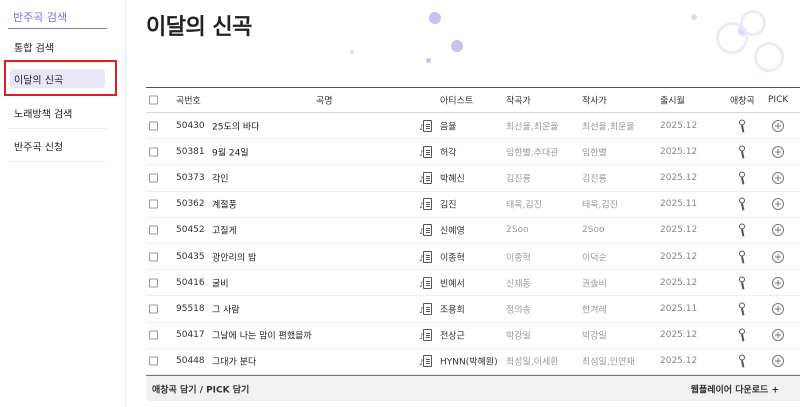  I want to click on webplayer-download-link: 웹플레이어 다운로드 +, so click(735, 388).